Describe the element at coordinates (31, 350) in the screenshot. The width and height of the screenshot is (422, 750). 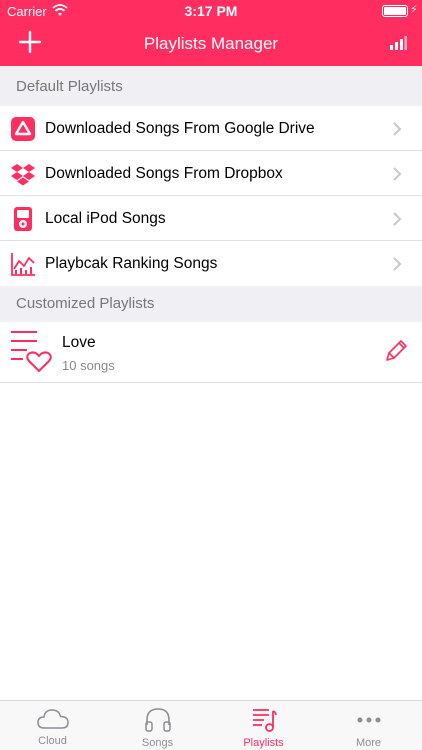
I see `playlist-heart-icon` at that location.